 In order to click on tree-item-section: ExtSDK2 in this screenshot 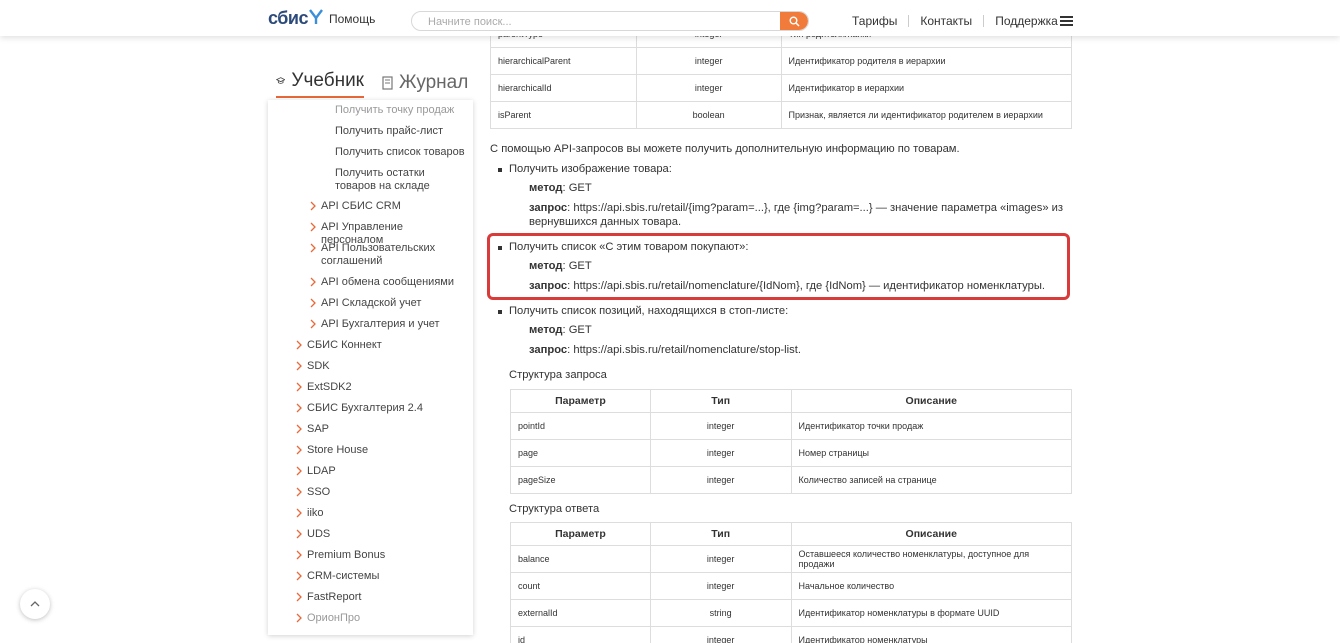, I will do `click(329, 387)`.